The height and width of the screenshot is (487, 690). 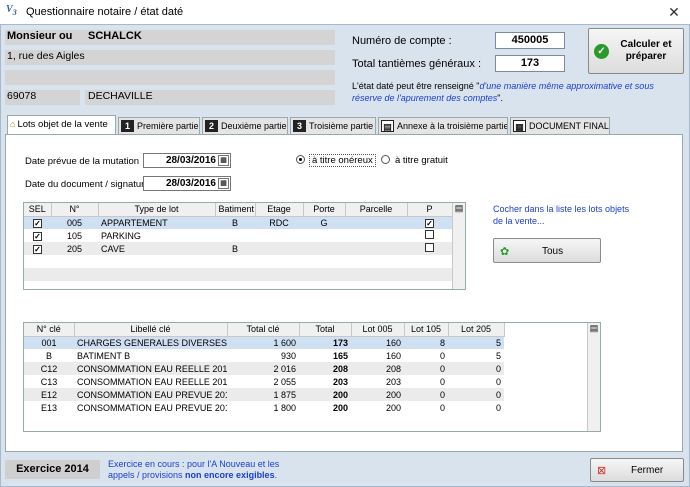 I want to click on cle-cell-lot205: 5, so click(x=476, y=342).